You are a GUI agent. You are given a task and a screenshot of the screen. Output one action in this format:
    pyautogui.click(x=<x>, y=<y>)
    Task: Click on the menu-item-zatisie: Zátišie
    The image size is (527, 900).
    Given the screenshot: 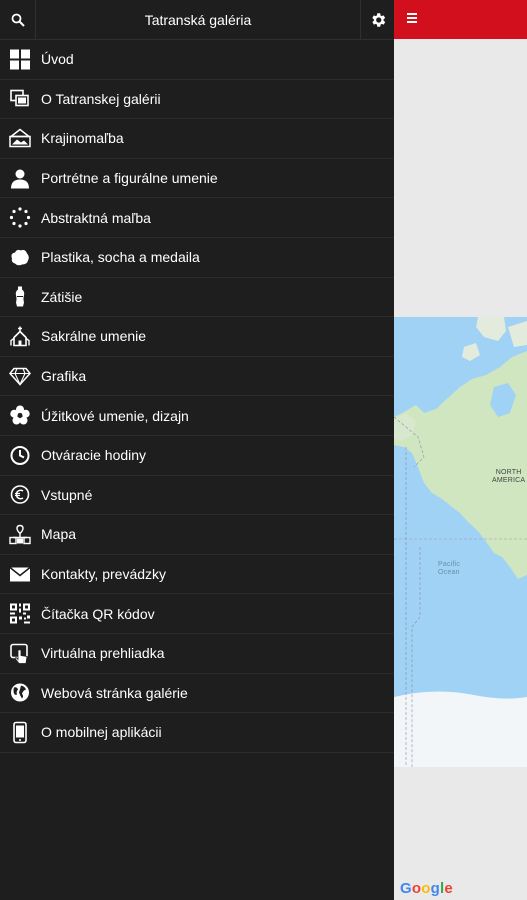 What is the action you would take?
    pyautogui.click(x=197, y=298)
    